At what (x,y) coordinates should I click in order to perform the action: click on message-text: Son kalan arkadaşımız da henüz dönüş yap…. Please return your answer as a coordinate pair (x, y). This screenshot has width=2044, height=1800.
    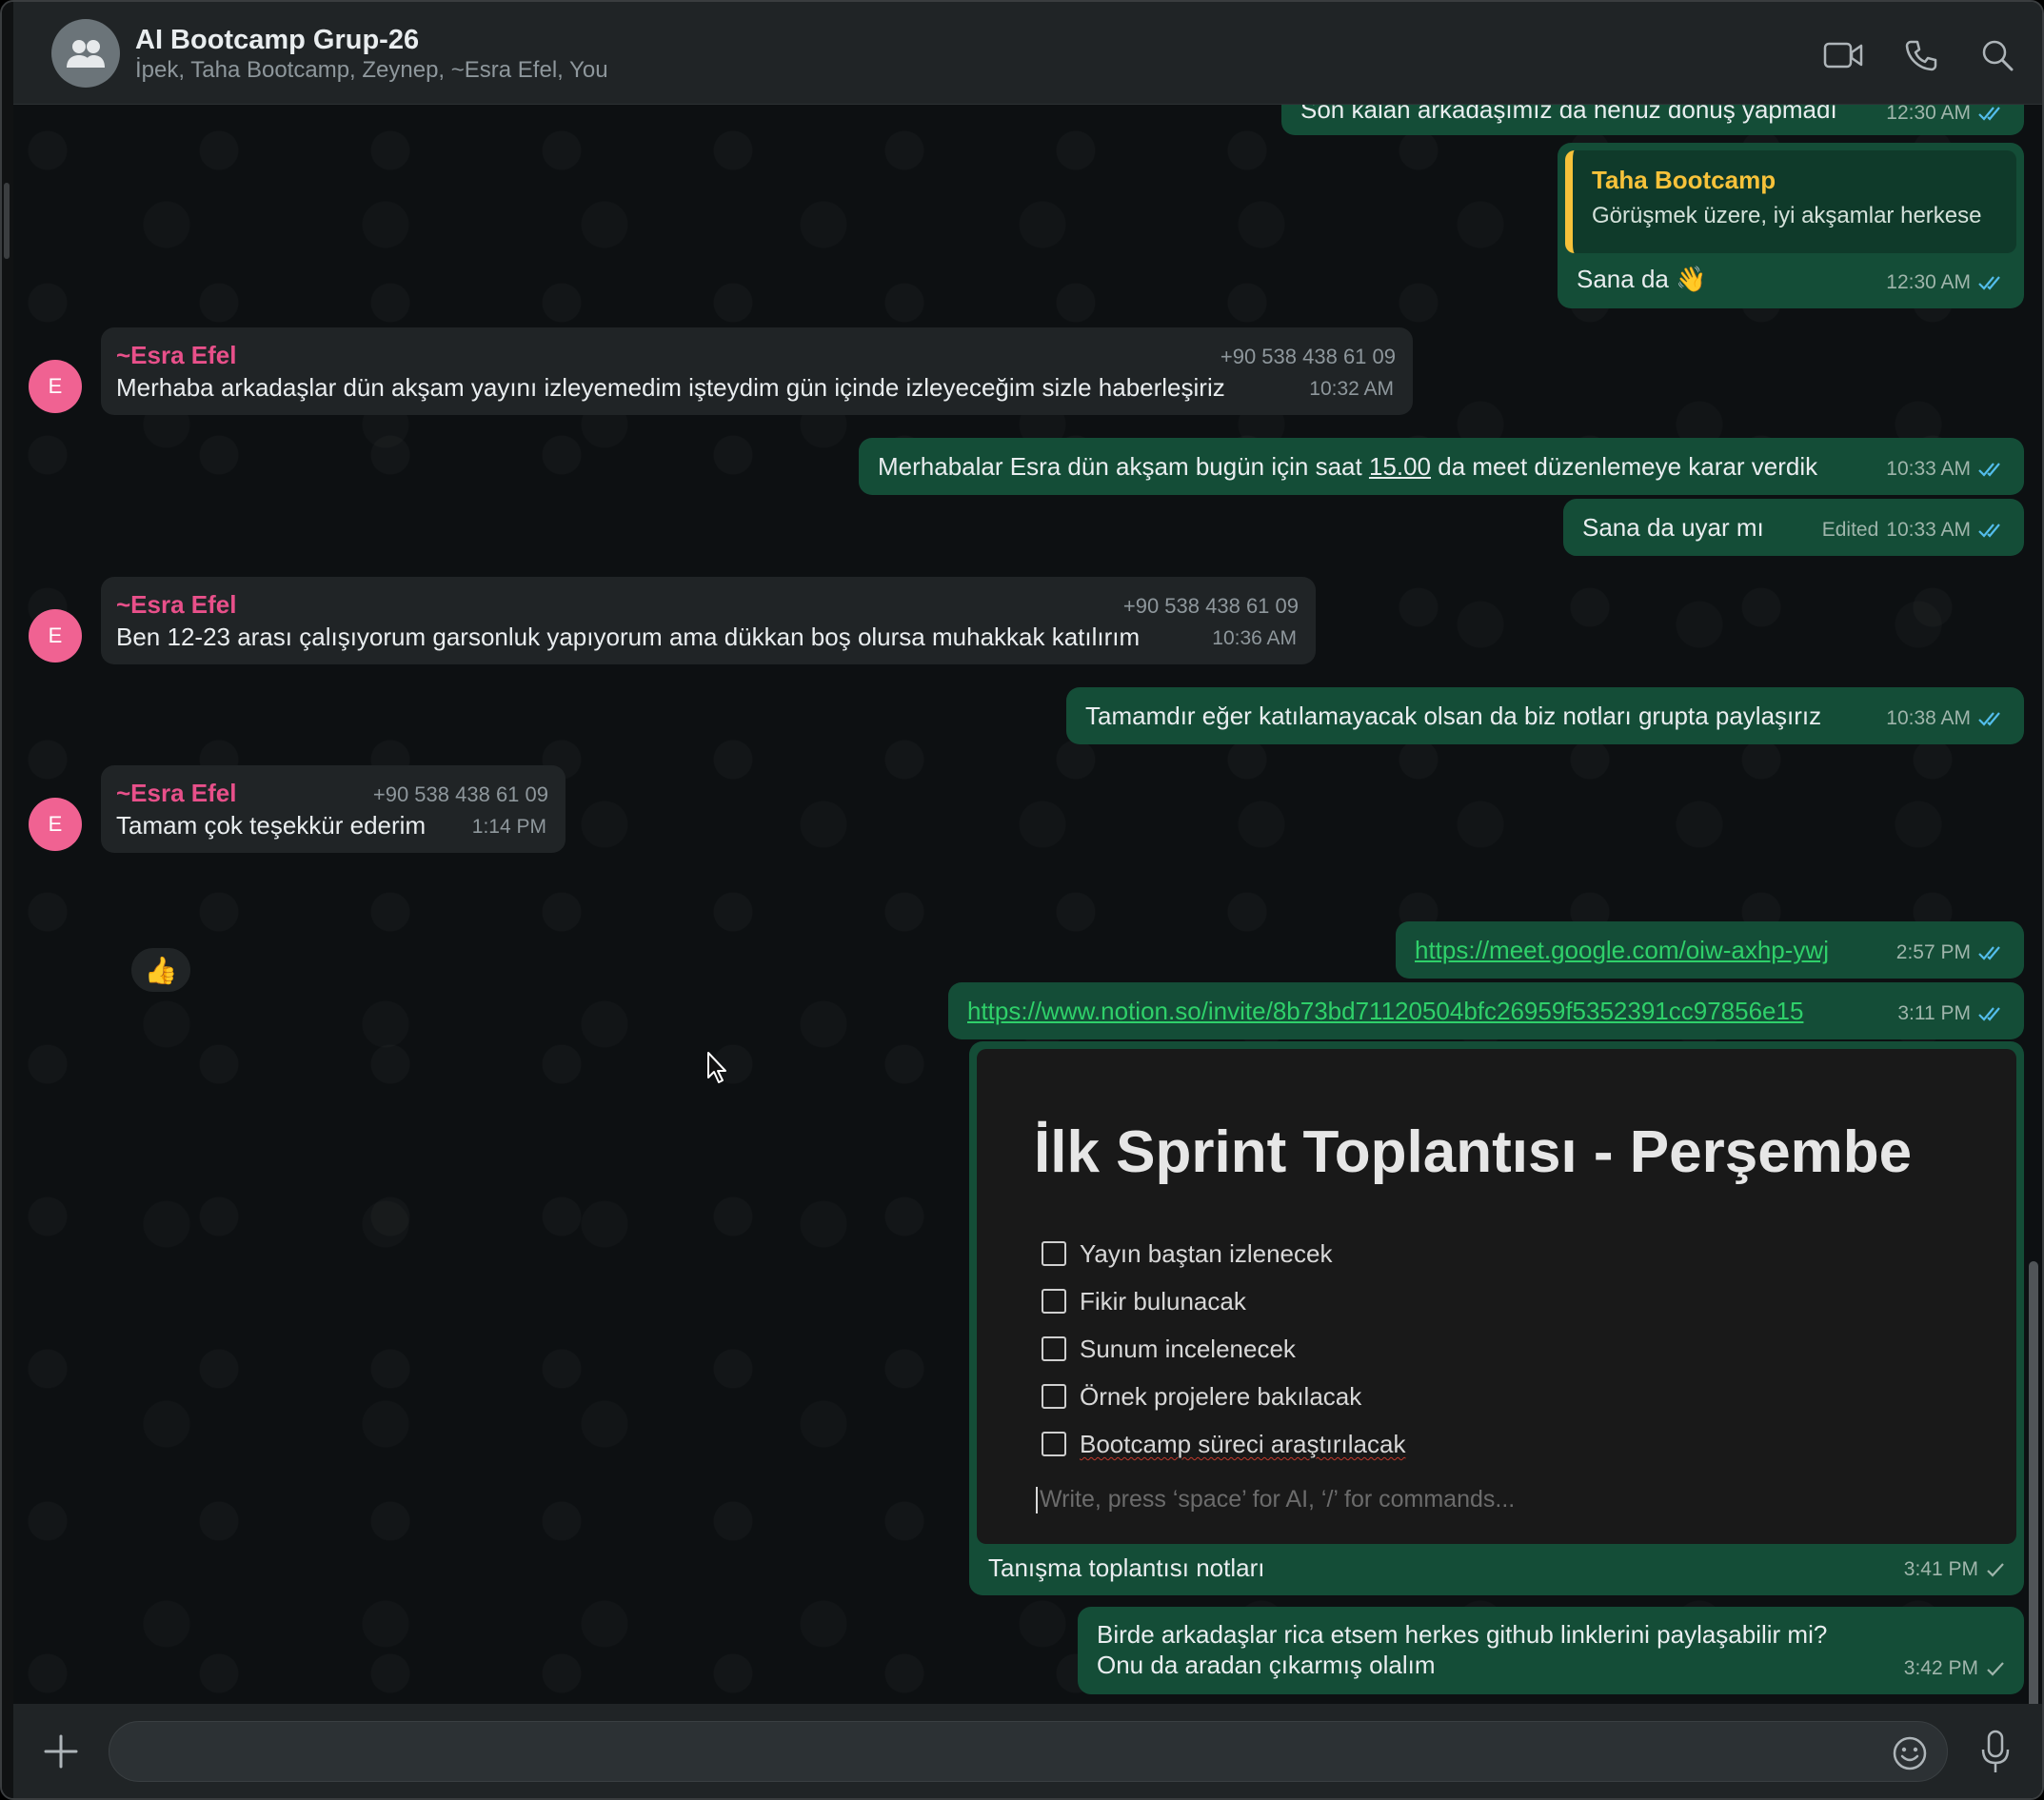
    Looking at the image, I should click on (1568, 114).